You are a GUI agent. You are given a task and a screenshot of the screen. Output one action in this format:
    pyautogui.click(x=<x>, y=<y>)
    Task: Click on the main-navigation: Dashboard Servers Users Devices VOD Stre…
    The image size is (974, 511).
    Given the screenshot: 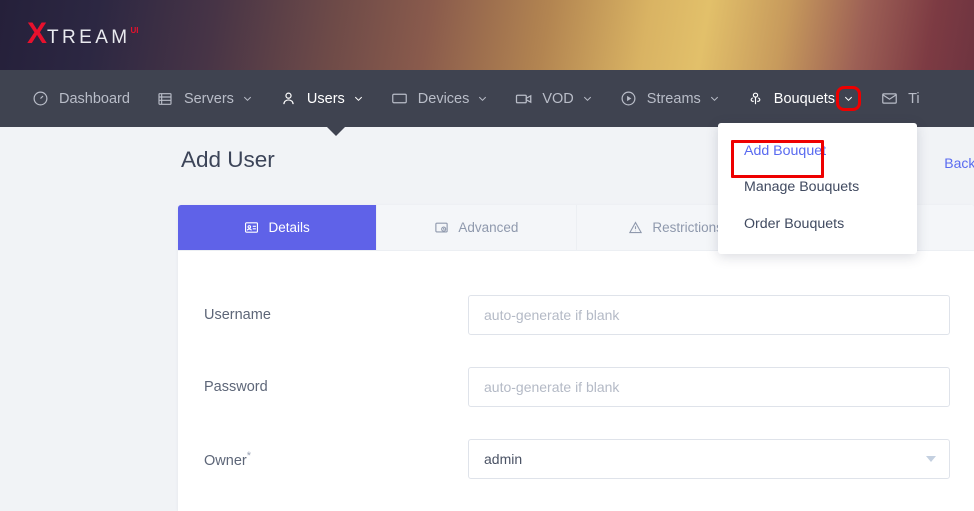 What is the action you would take?
    pyautogui.click(x=487, y=98)
    